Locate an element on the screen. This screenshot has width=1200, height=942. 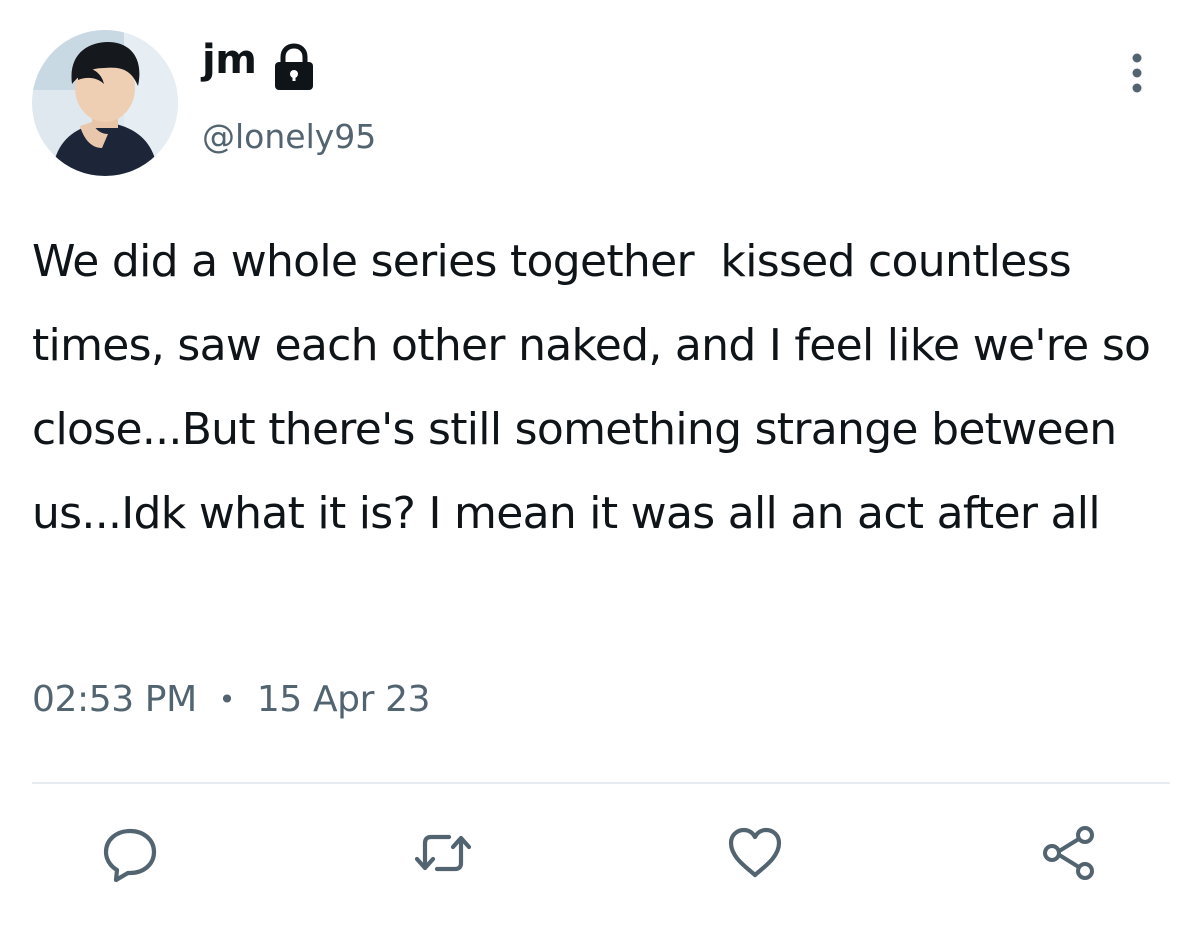
display-name: jm is located at coordinates (229, 60).